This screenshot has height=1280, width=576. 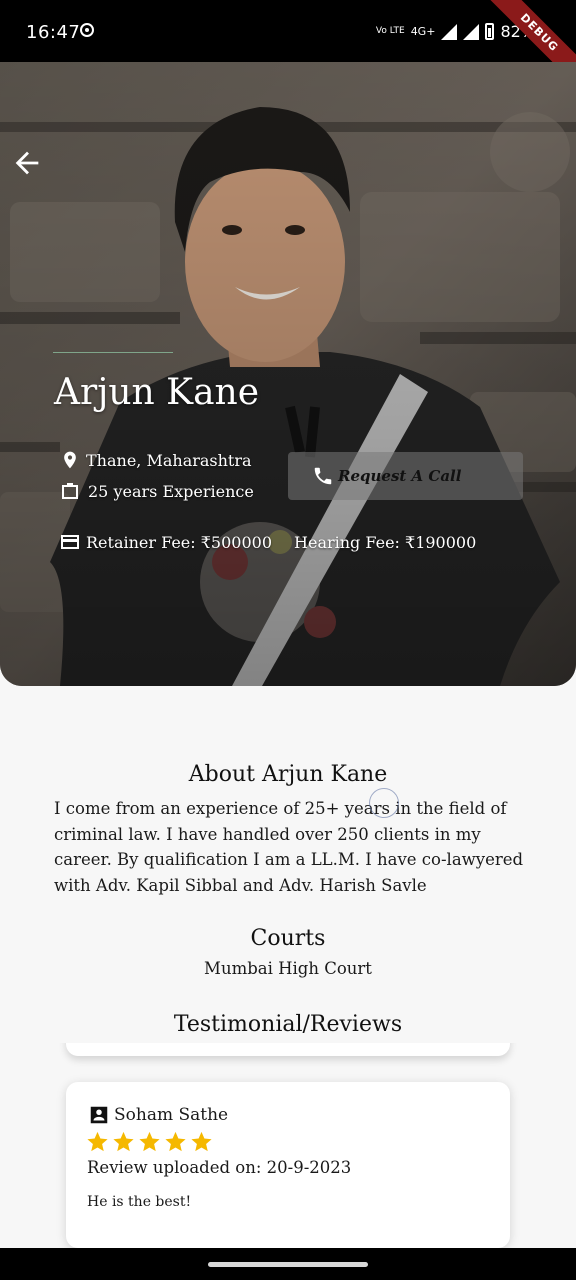 I want to click on phone-icon, so click(x=323, y=476).